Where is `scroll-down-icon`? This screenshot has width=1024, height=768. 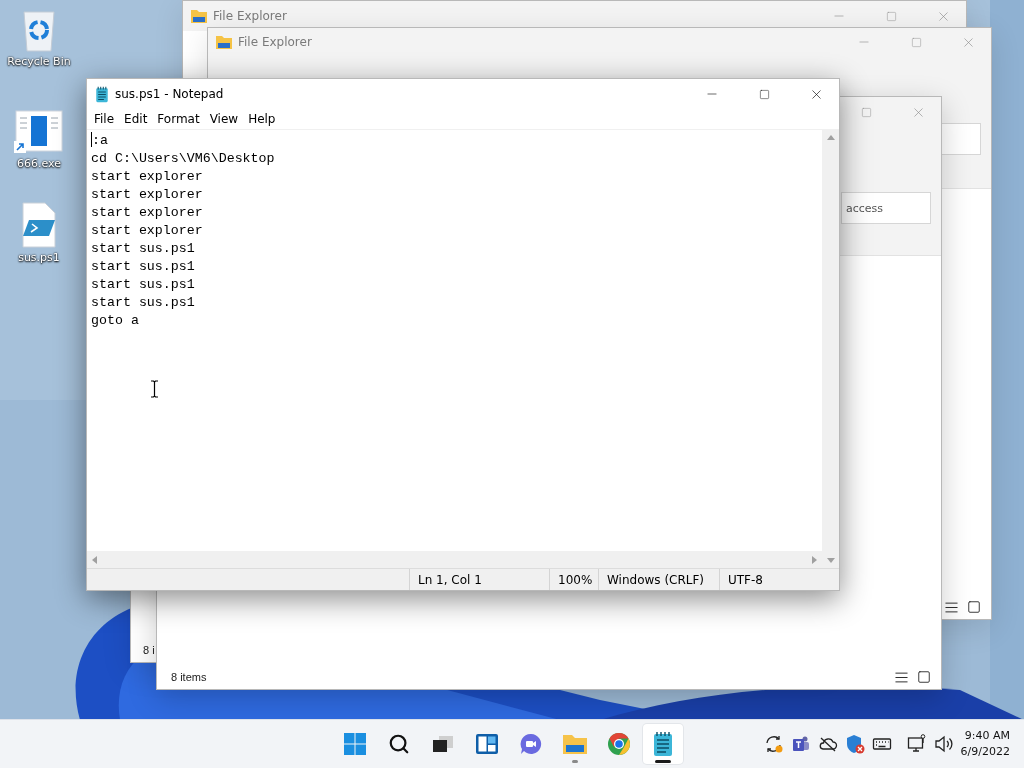
scroll-down-icon is located at coordinates (830, 560).